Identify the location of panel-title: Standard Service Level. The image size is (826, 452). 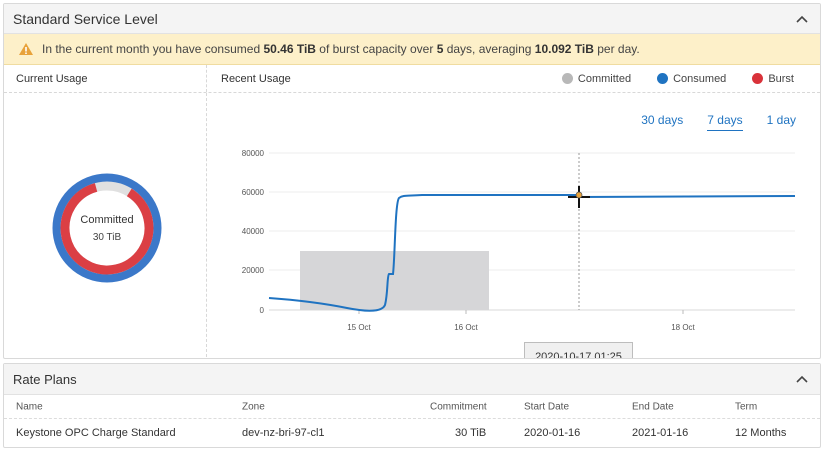
(85, 18).